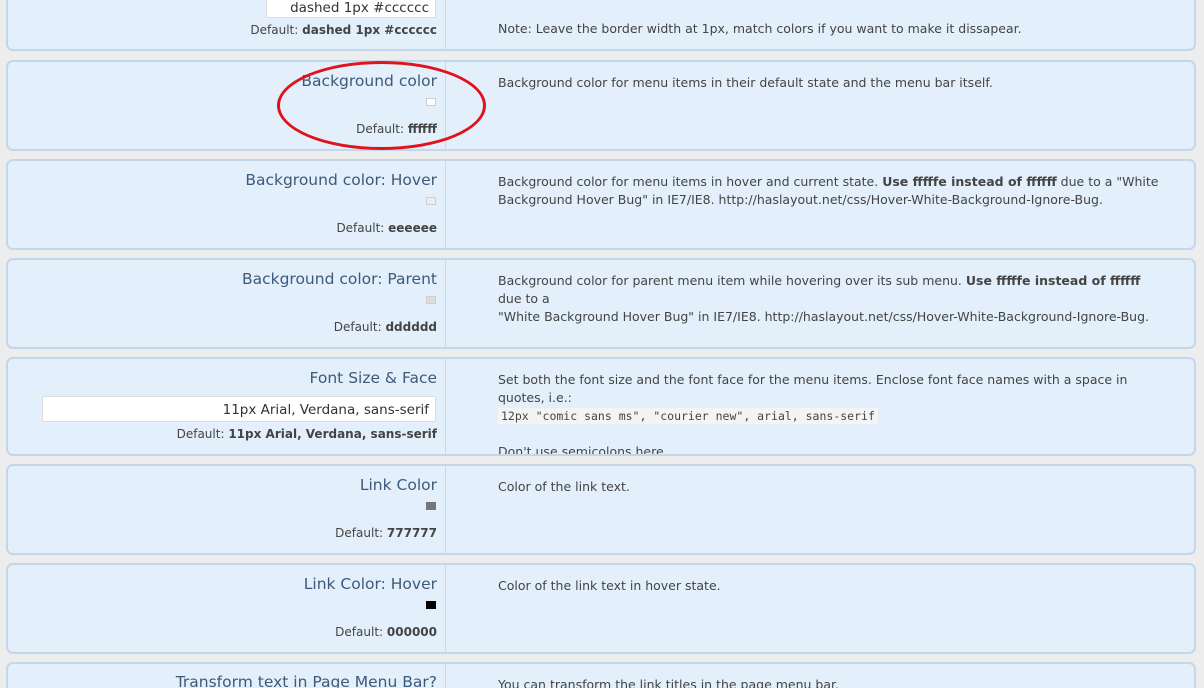  Describe the element at coordinates (524, 298) in the screenshot. I see `description-text: due to a` at that location.